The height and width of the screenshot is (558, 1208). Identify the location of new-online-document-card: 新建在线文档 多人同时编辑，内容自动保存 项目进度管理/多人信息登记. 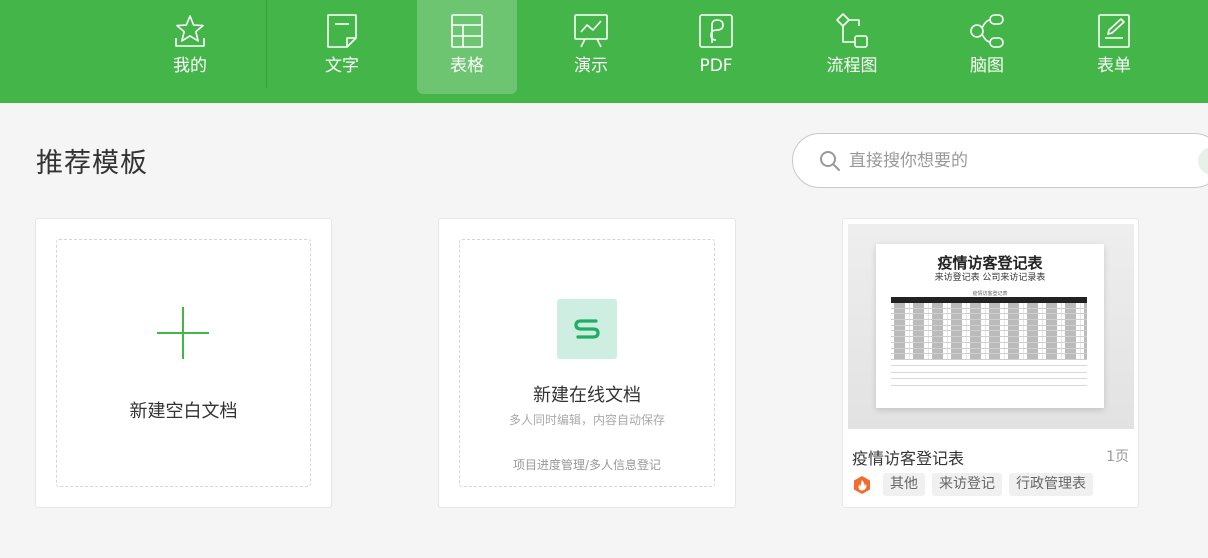
(587, 363).